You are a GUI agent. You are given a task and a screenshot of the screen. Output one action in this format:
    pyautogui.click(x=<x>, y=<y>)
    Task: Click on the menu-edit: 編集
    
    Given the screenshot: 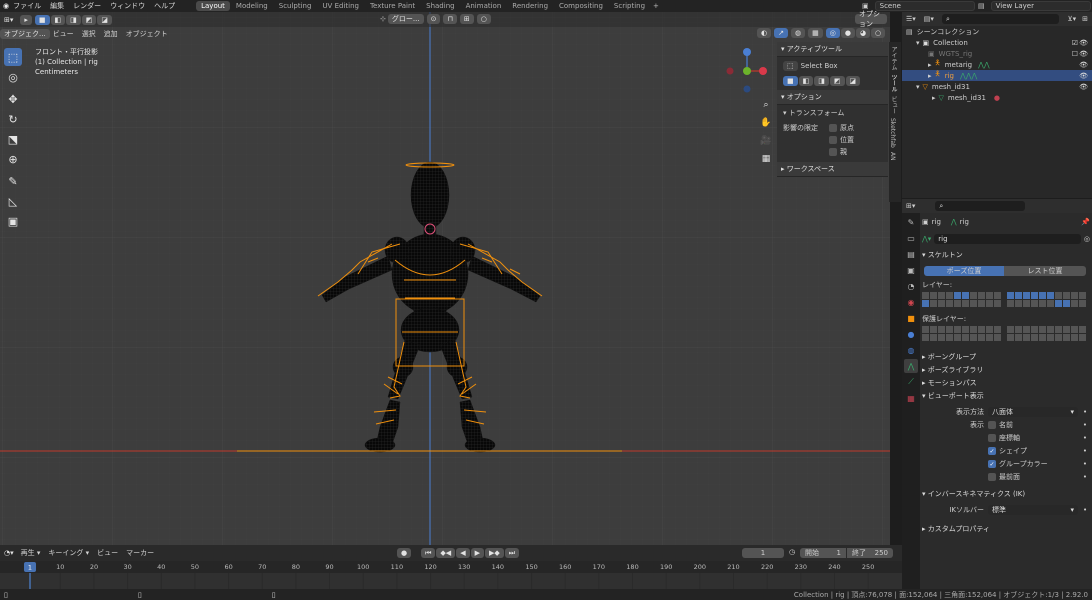 What is the action you would take?
    pyautogui.click(x=57, y=6)
    